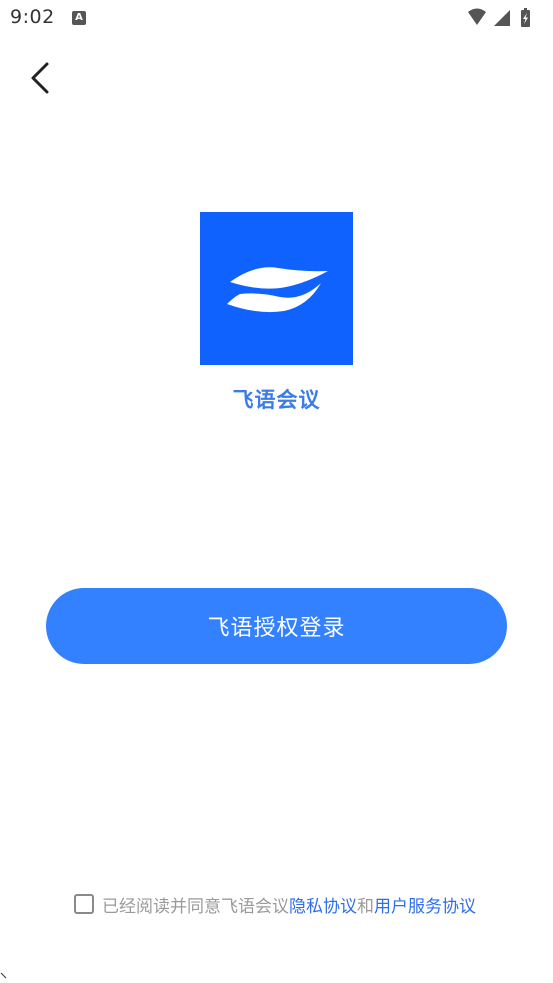  What do you see at coordinates (525, 17) in the screenshot?
I see `battery-charging-icon` at bounding box center [525, 17].